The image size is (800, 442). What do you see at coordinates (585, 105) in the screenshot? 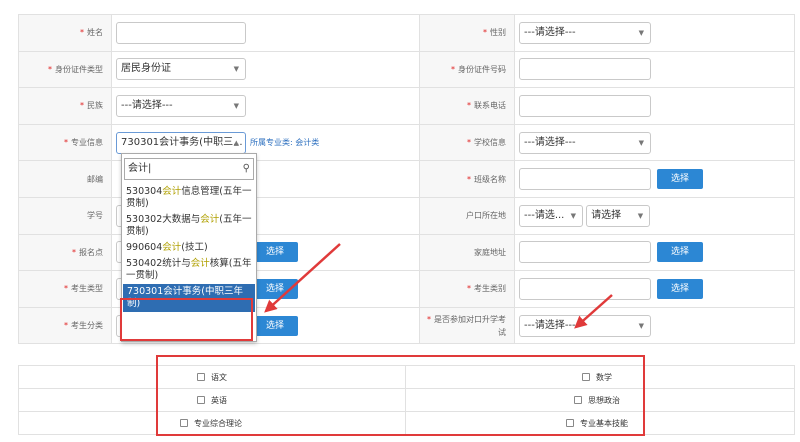
I see `phone-input` at bounding box center [585, 105].